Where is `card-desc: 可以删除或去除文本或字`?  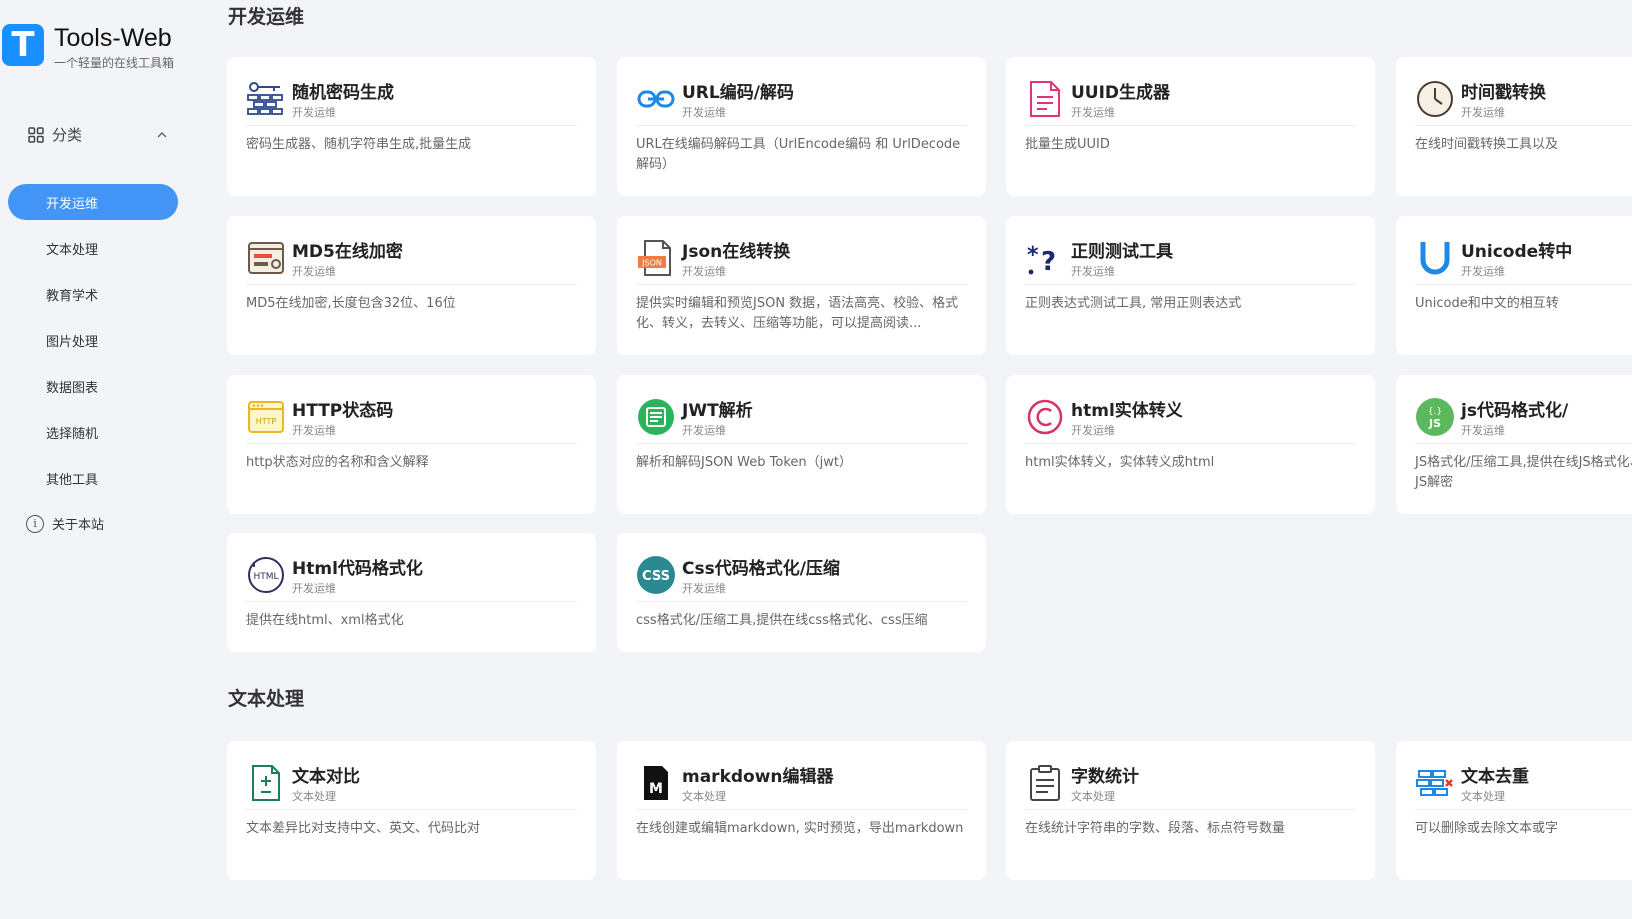 card-desc: 可以删除或去除文本或字 is located at coordinates (1487, 828).